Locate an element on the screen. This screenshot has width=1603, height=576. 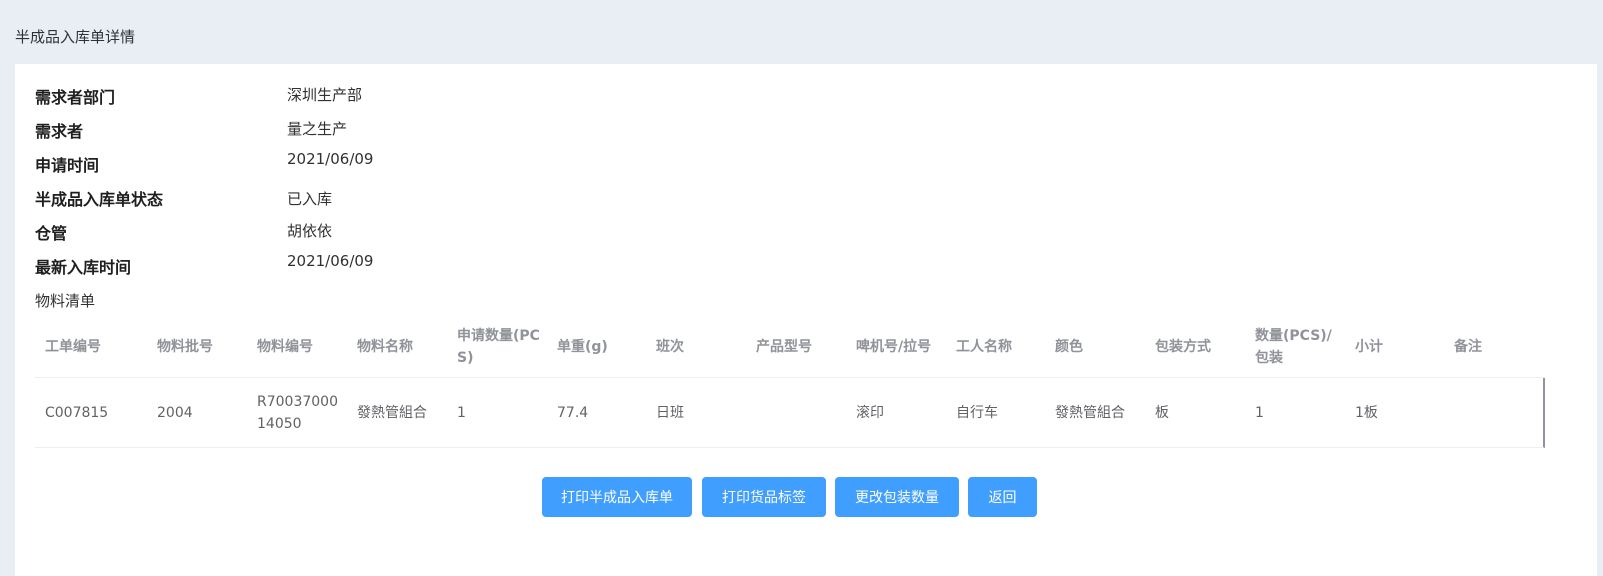
column-header: 物料名称 is located at coordinates (402, 346).